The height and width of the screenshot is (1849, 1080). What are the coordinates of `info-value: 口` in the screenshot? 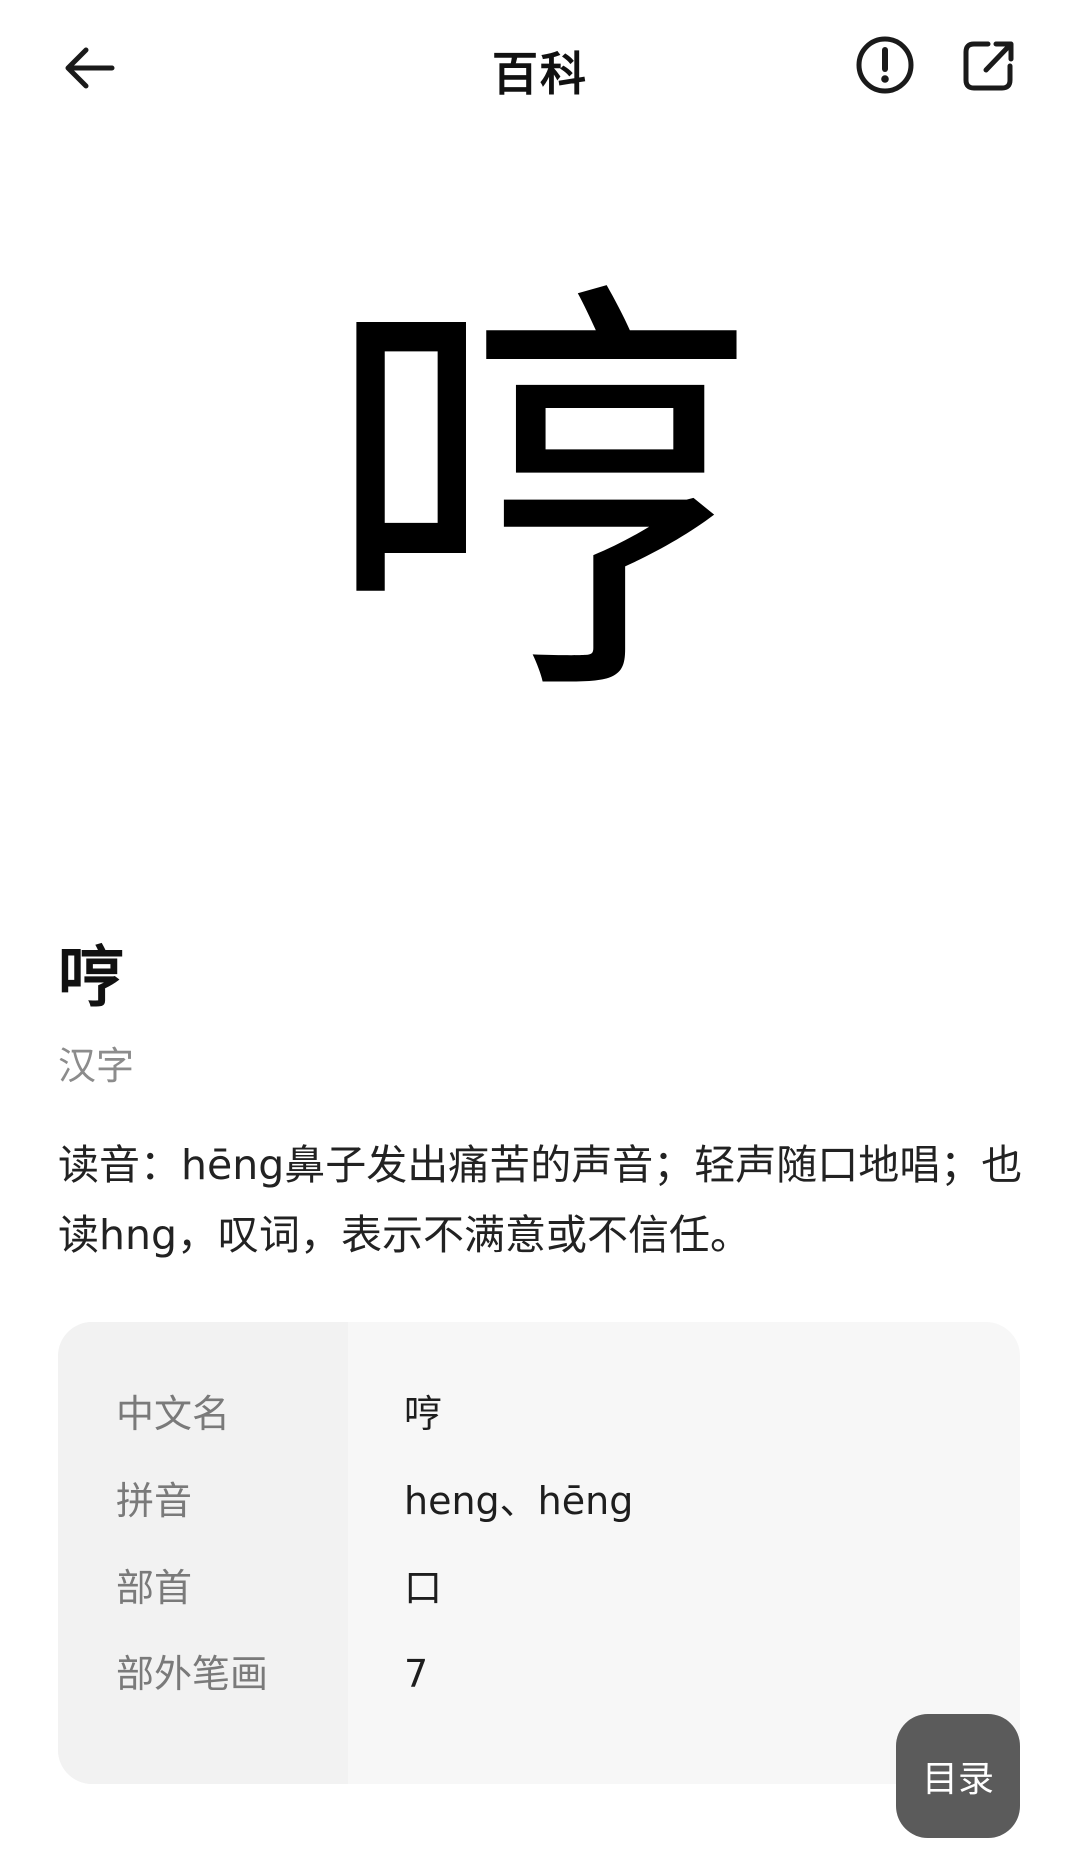 It's located at (423, 1588).